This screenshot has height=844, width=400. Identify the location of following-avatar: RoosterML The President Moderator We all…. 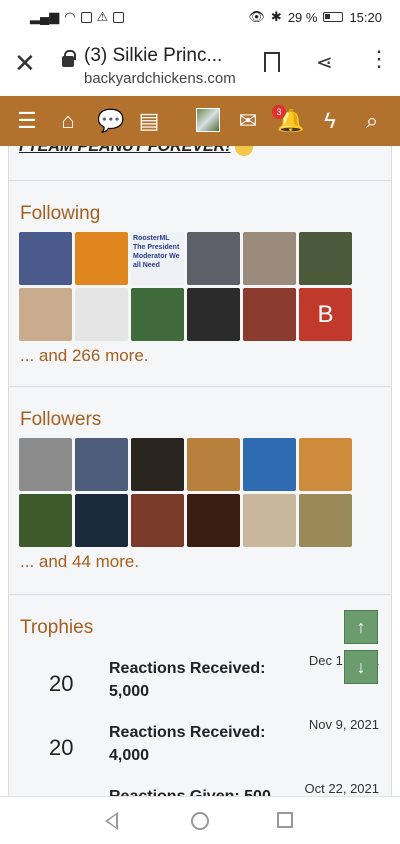
(157, 258).